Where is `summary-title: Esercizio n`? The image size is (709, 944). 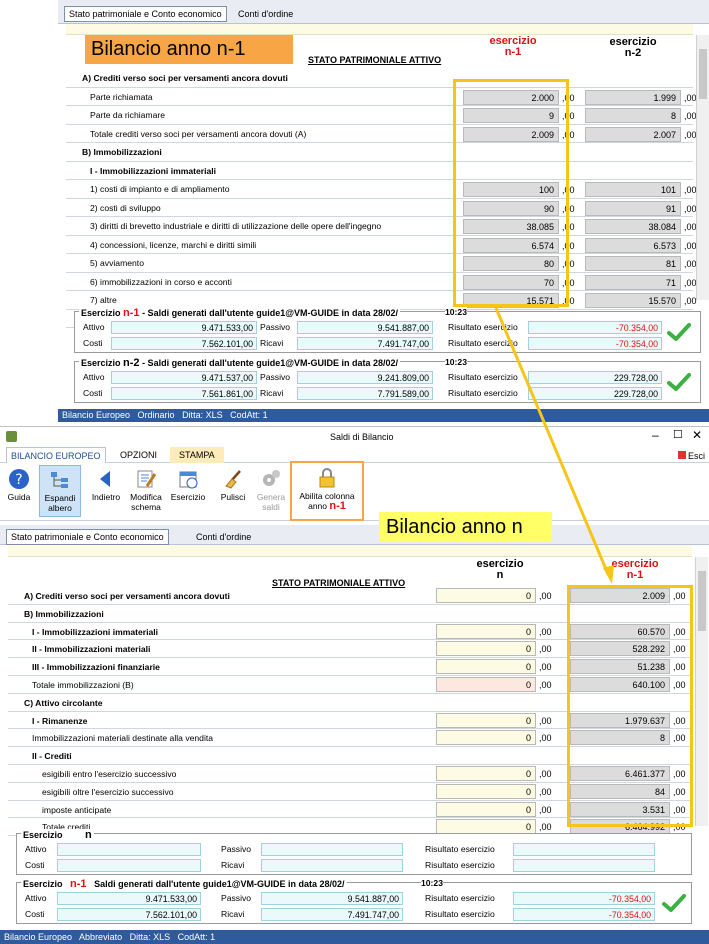
summary-title: Esercizio n is located at coordinates (57, 835).